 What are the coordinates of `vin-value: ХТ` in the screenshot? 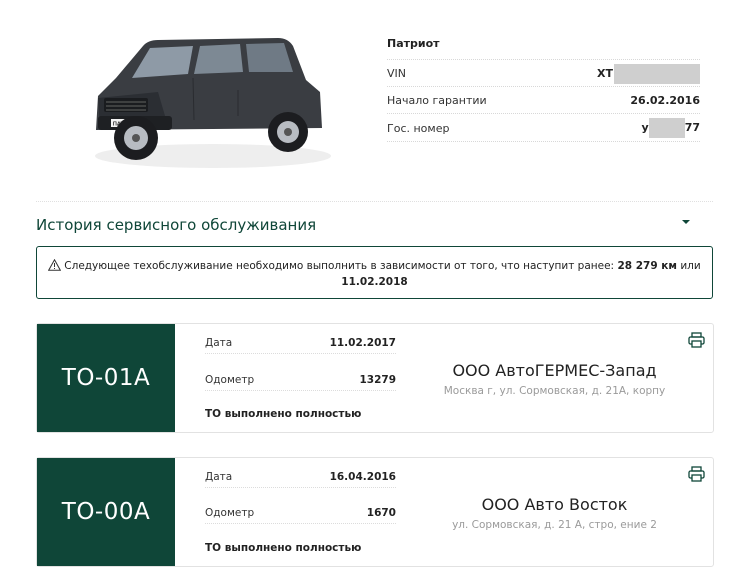 It's located at (648, 74).